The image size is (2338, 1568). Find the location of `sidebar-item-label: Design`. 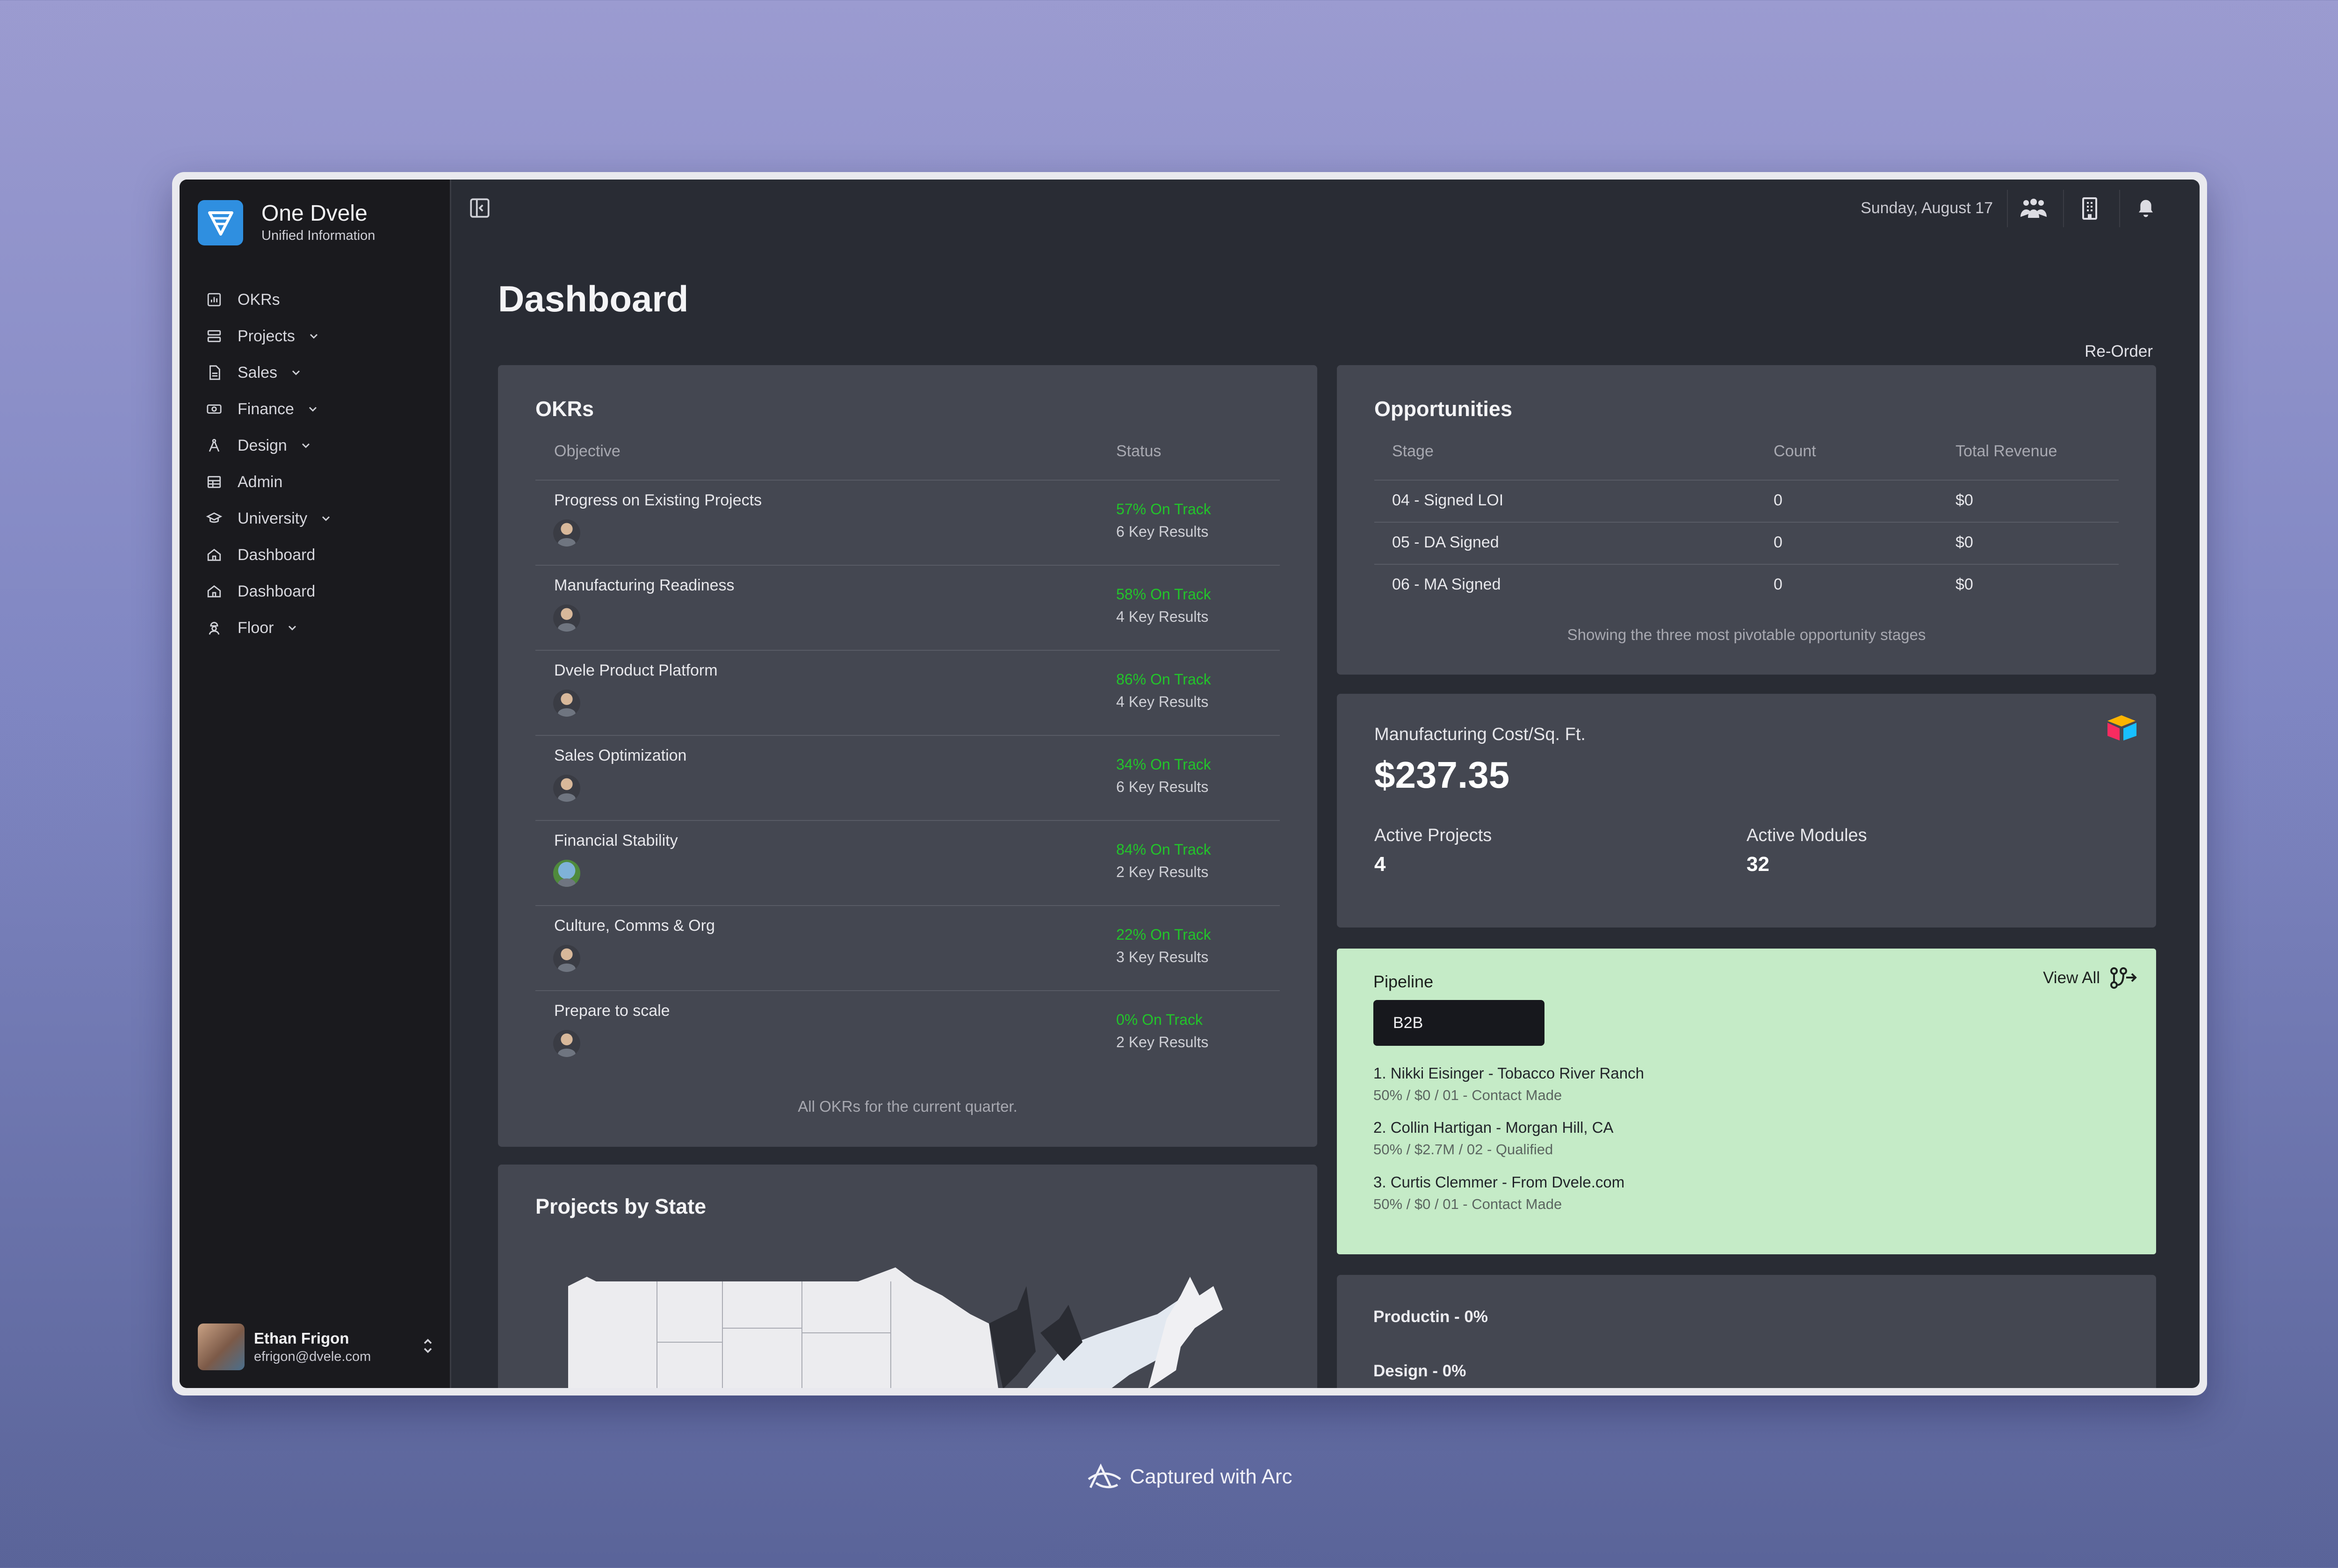

sidebar-item-label: Design is located at coordinates (263, 445).